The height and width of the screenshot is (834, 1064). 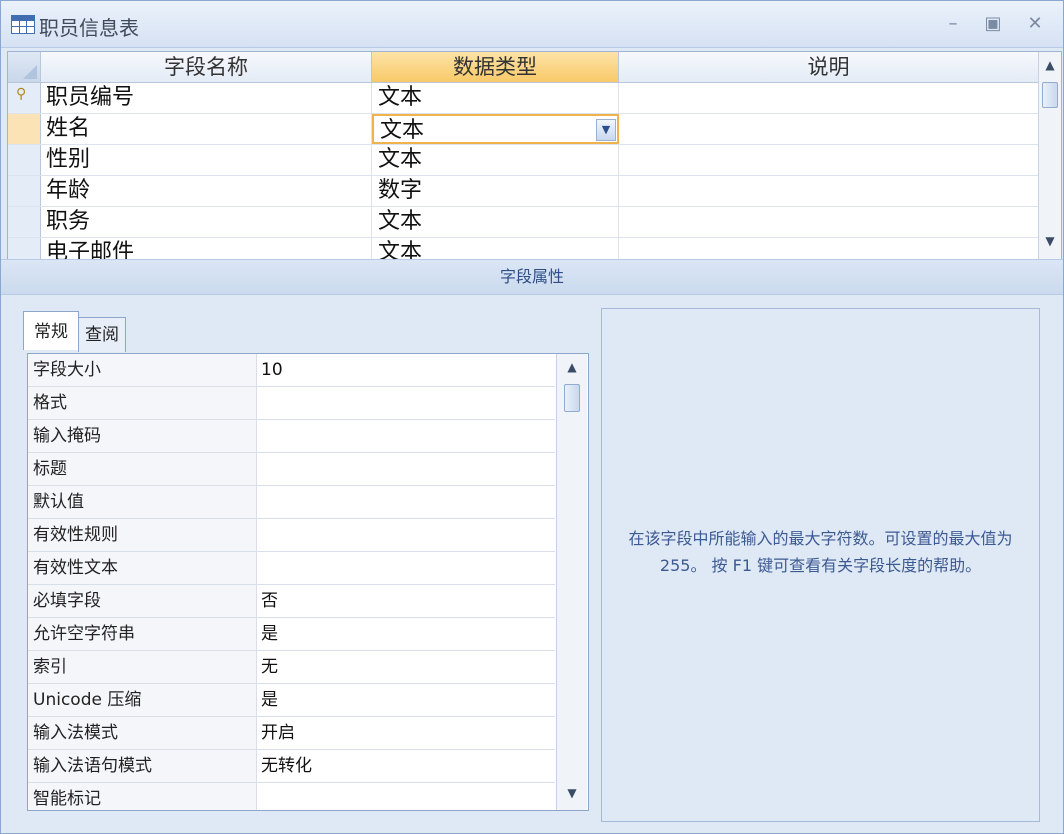 What do you see at coordinates (1035, 24) in the screenshot?
I see `close-icon: ✕` at bounding box center [1035, 24].